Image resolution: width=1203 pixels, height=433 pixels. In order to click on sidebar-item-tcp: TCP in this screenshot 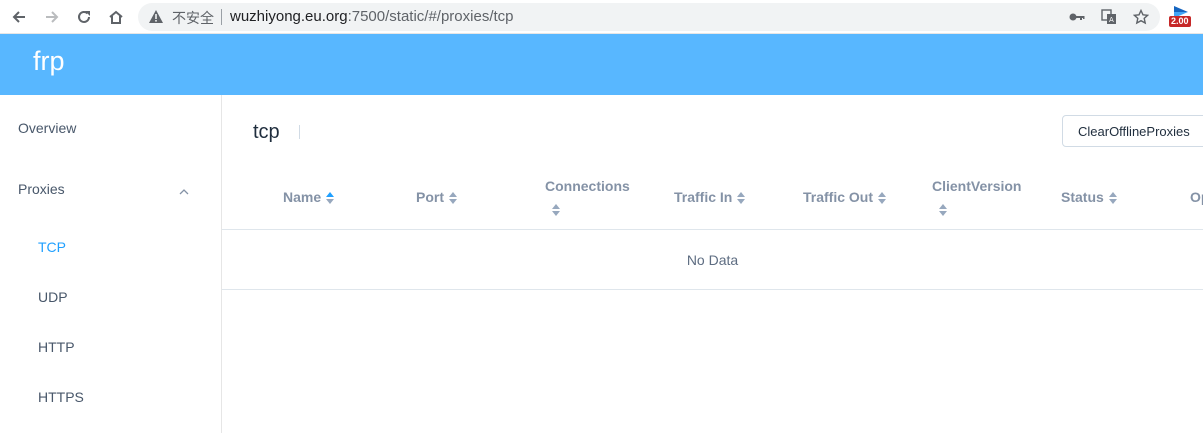, I will do `click(52, 247)`.